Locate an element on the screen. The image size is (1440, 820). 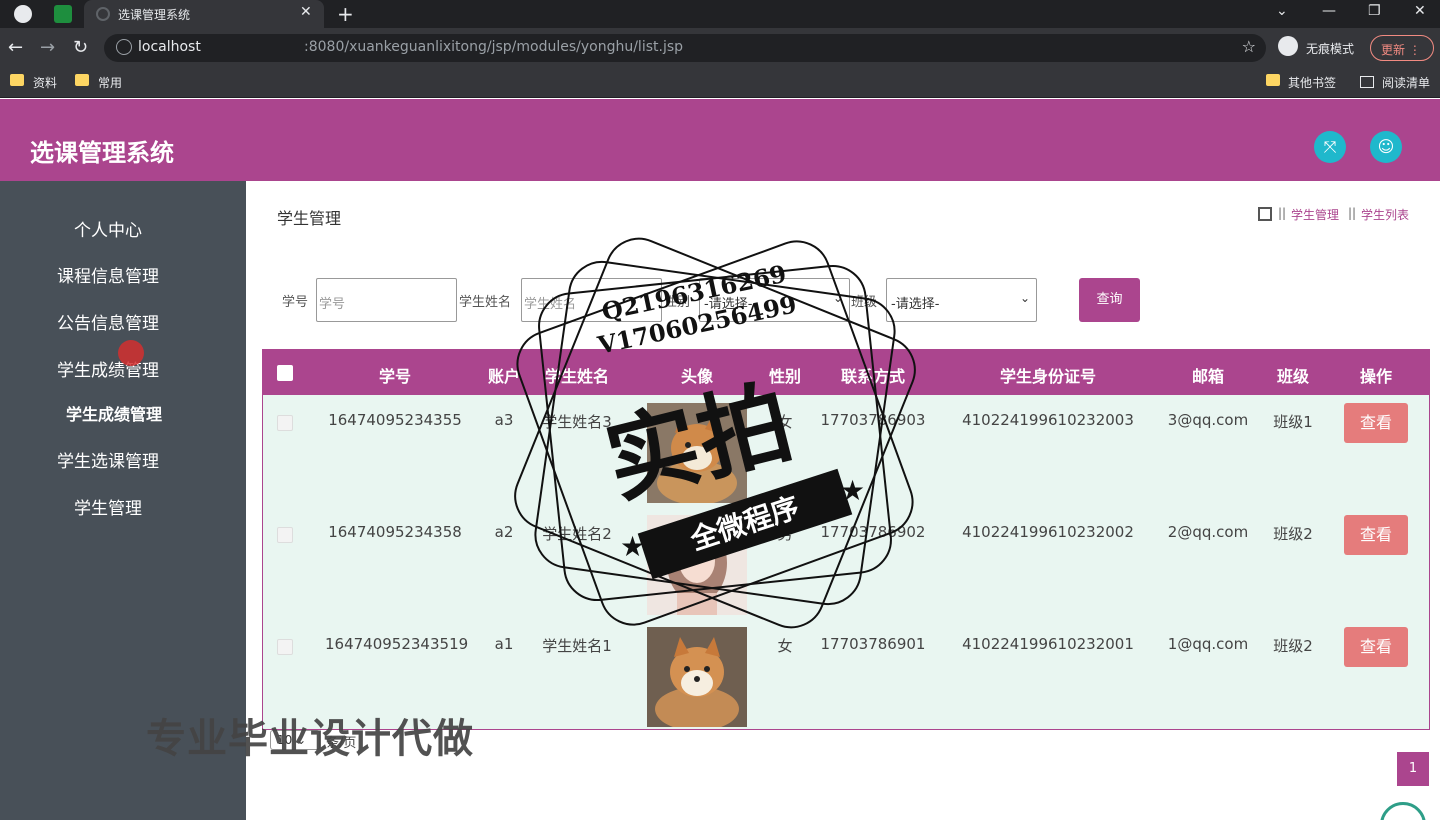
cell-class: 班级1 is located at coordinates (1293, 422).